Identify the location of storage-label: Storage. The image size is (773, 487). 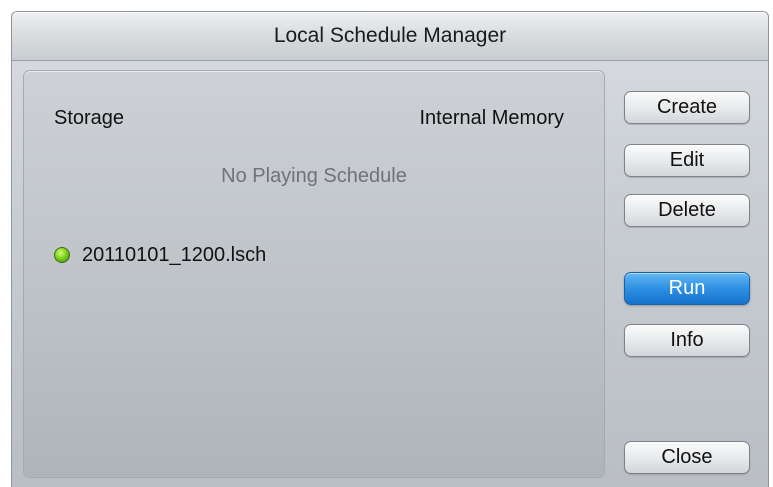
(89, 118).